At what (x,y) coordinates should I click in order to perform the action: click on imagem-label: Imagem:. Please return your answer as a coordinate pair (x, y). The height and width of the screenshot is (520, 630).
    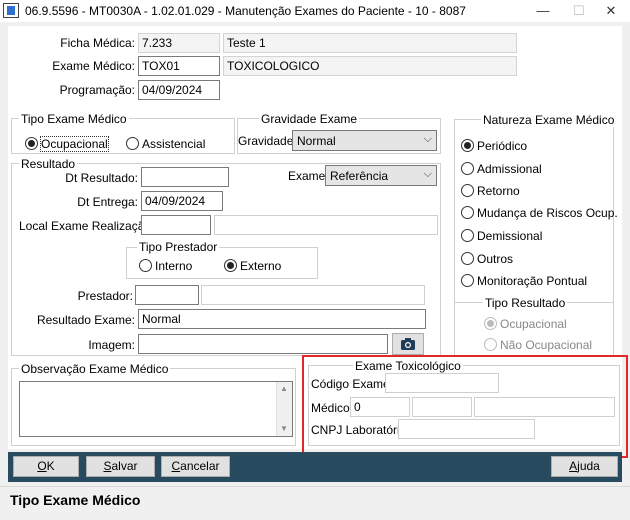
    Looking at the image, I should click on (111, 345).